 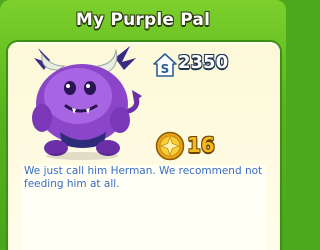 I want to click on house-cost-icon: S, so click(x=165, y=65).